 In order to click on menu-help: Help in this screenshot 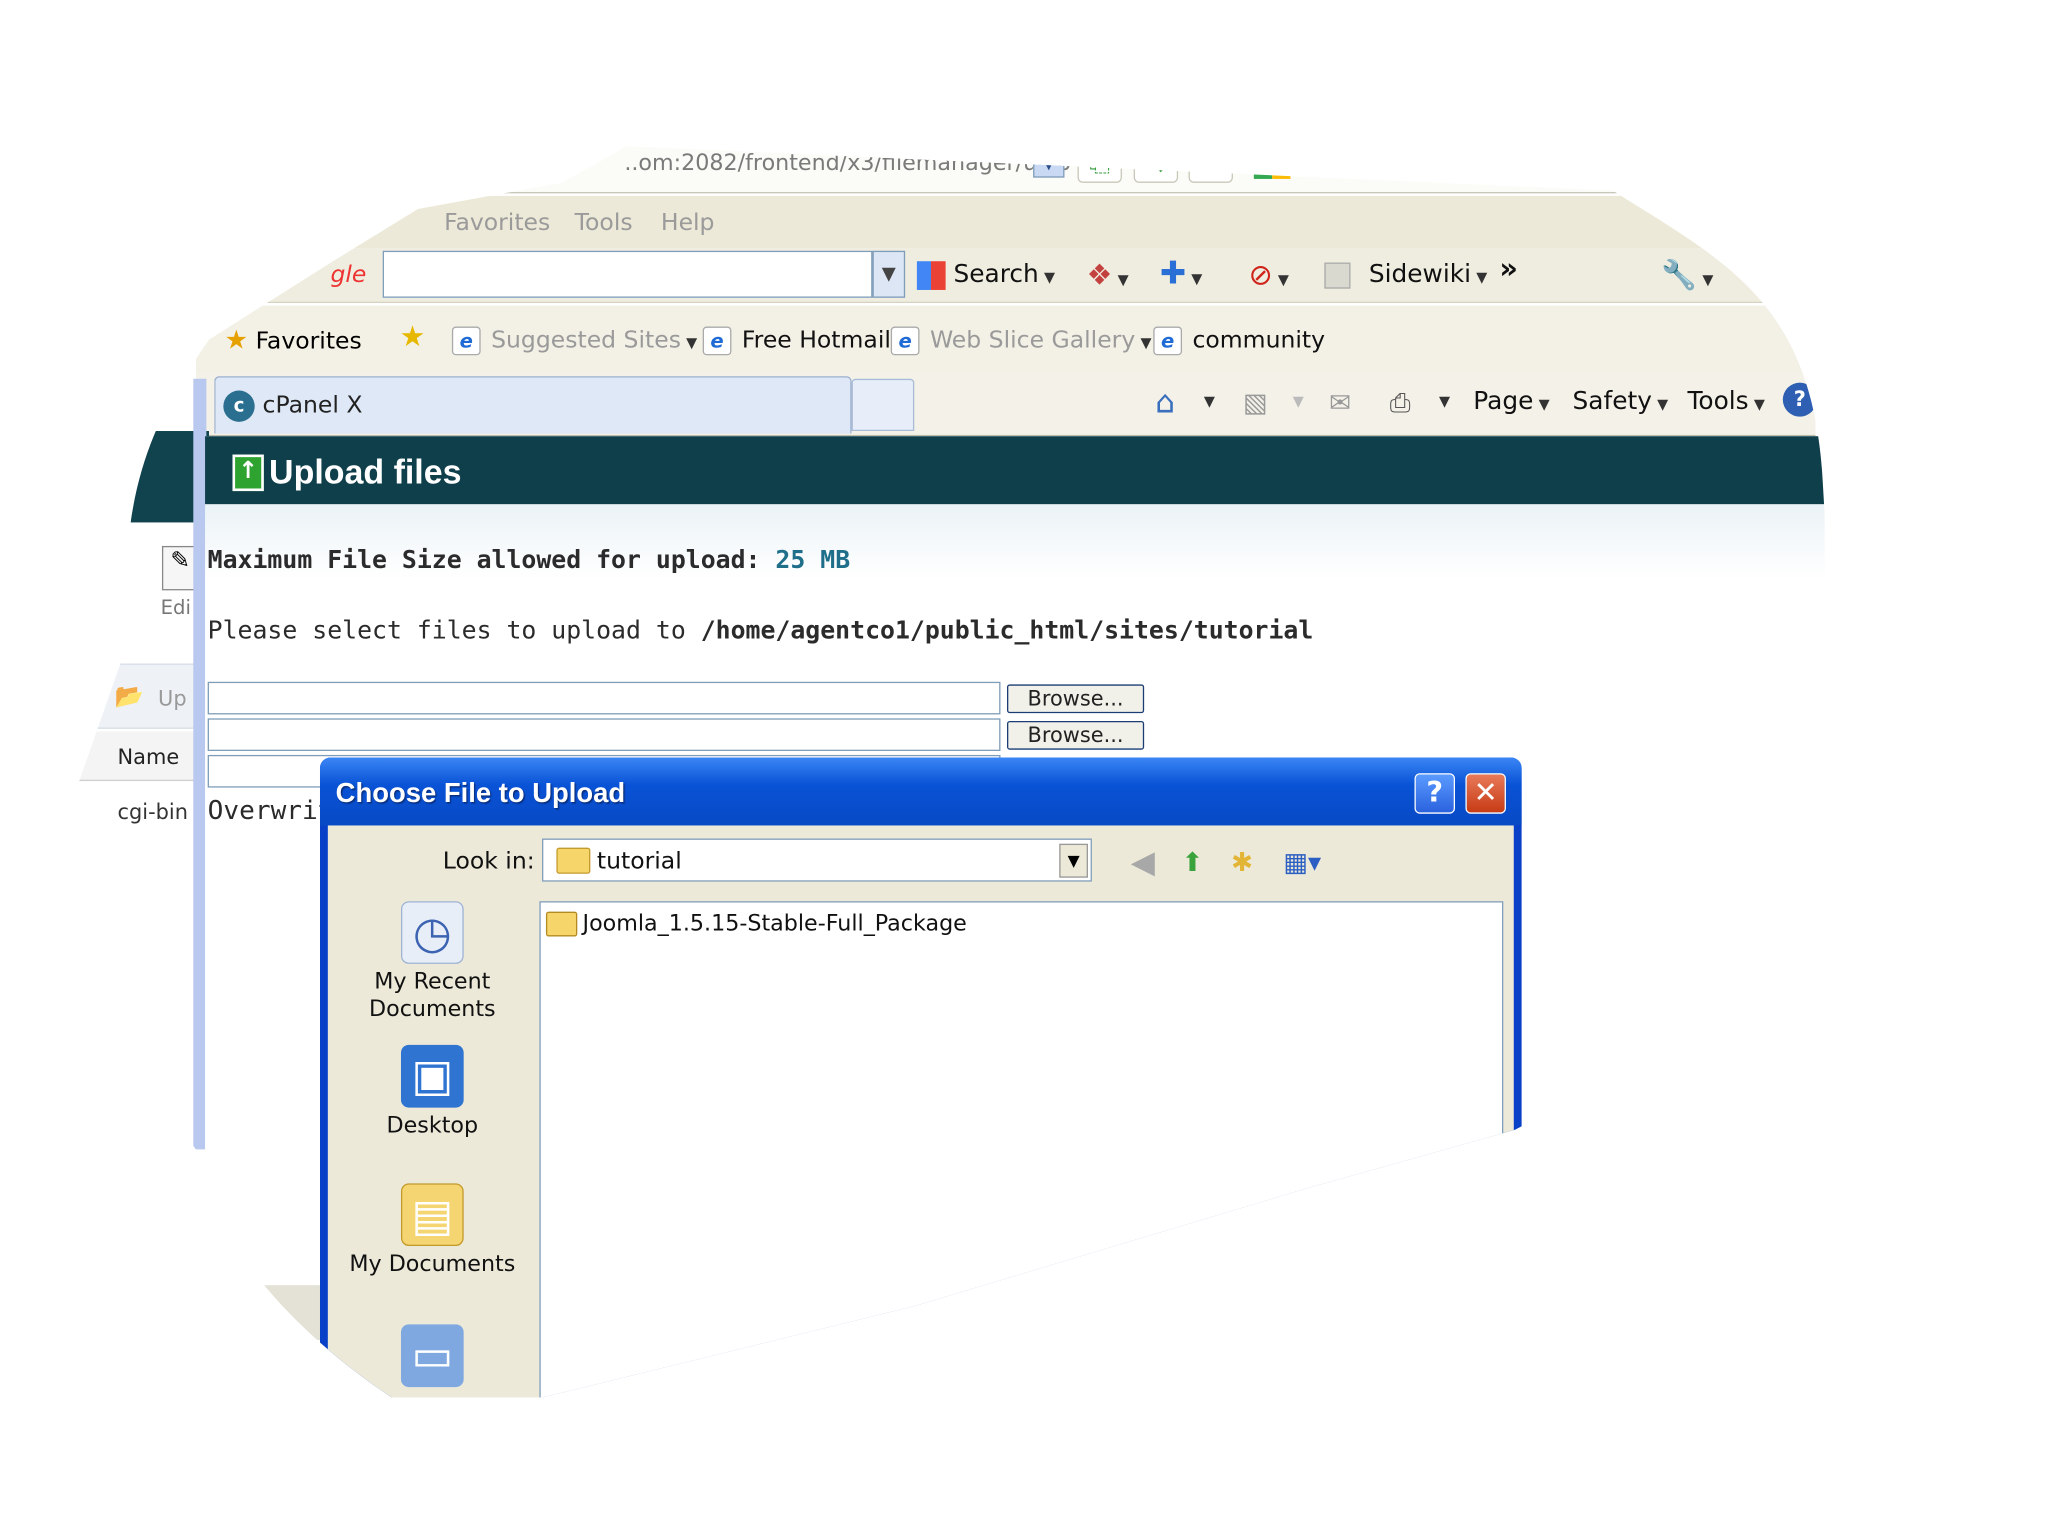, I will do `click(688, 222)`.